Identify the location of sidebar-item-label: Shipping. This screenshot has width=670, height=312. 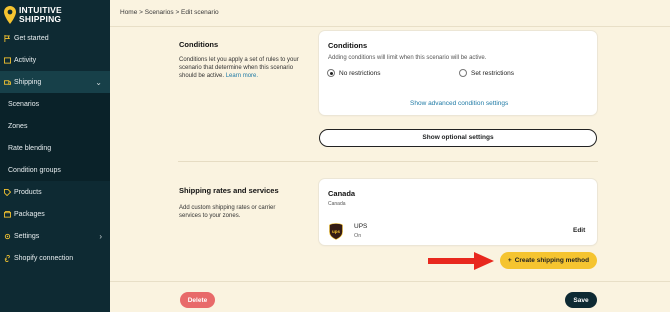
(28, 82).